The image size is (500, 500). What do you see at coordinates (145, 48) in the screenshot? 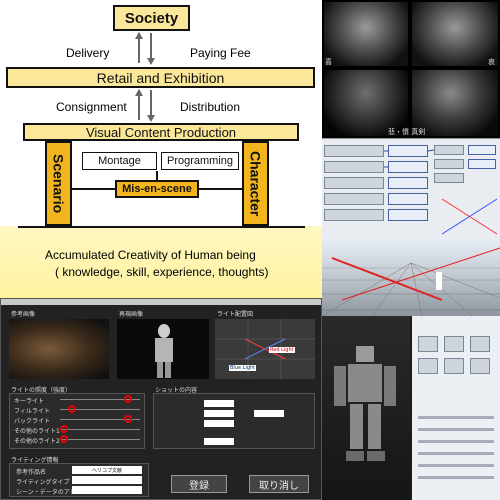
I see `arrows-society-retail` at bounding box center [145, 48].